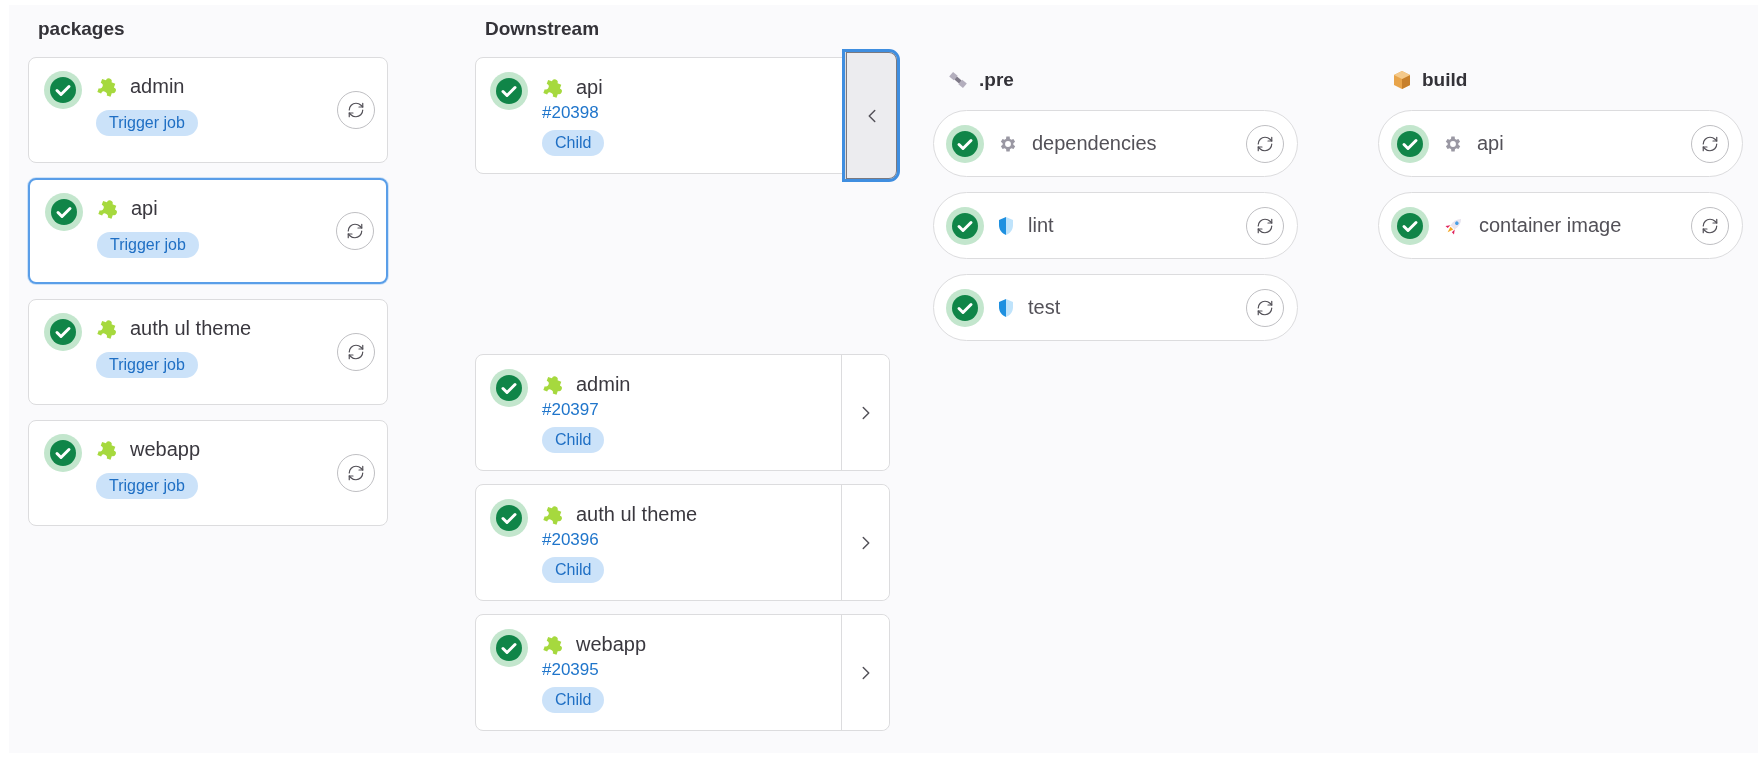 This screenshot has width=1758, height=757. I want to click on stage-name: .pre, so click(996, 80).